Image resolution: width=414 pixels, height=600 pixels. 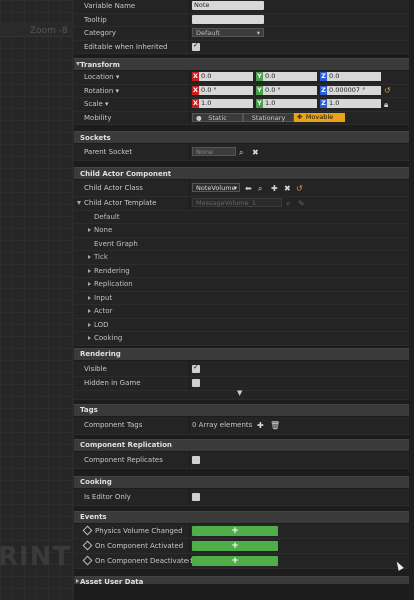 What do you see at coordinates (196, 46) in the screenshot?
I see `editable-checkbox` at bounding box center [196, 46].